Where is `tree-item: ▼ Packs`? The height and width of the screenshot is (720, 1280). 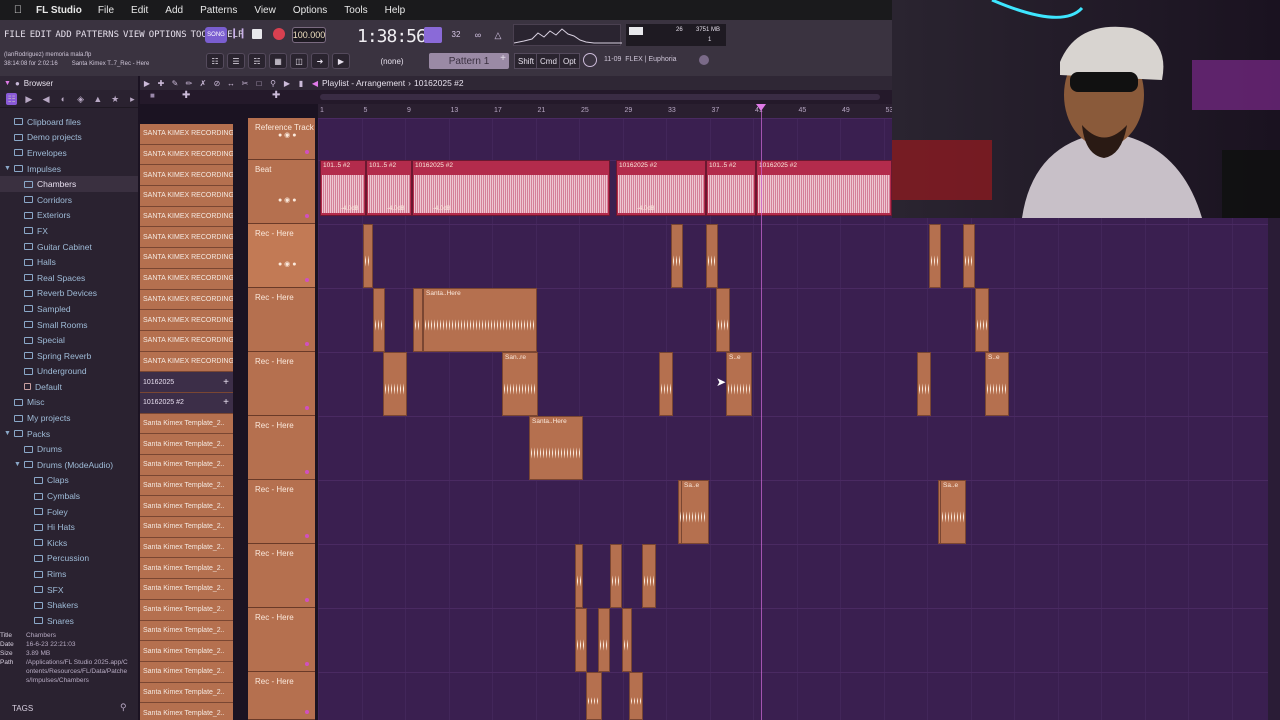 tree-item: ▼ Packs is located at coordinates (69, 434).